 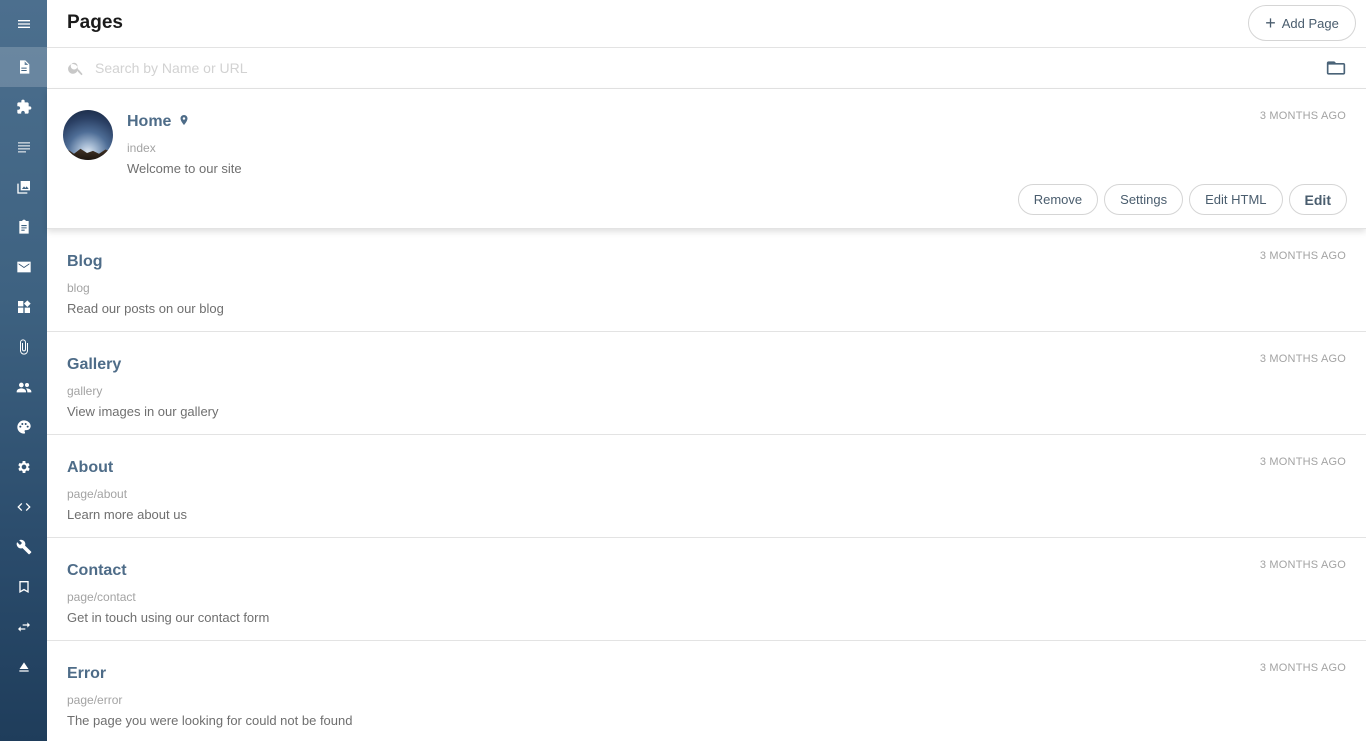 I want to click on developer-icon, so click(x=23, y=507).